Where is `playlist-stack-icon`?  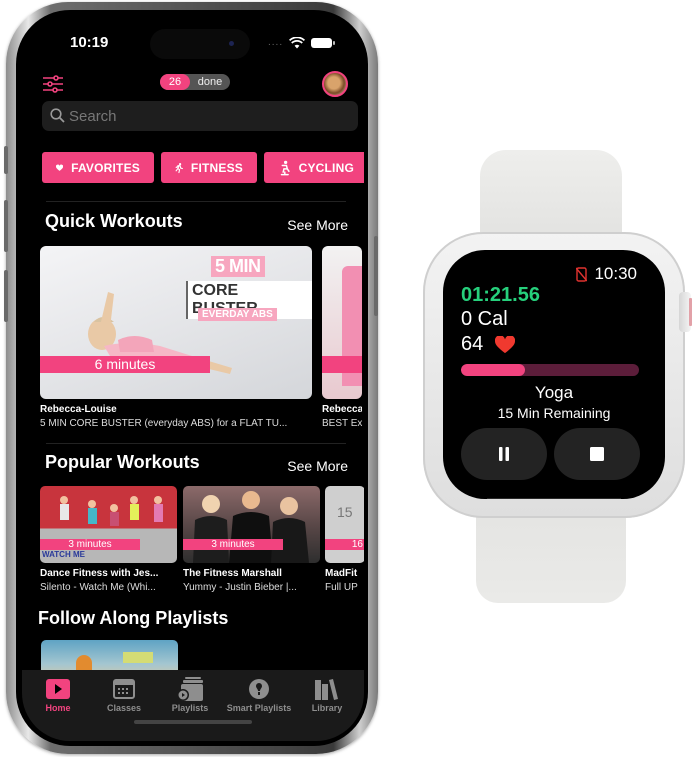
playlist-stack-icon is located at coordinates (190, 689).